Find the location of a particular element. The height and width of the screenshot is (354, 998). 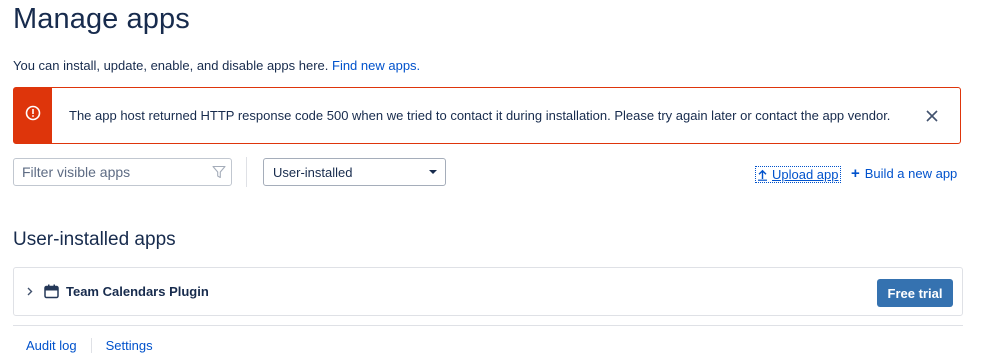

toolbar-divider is located at coordinates (246, 172).